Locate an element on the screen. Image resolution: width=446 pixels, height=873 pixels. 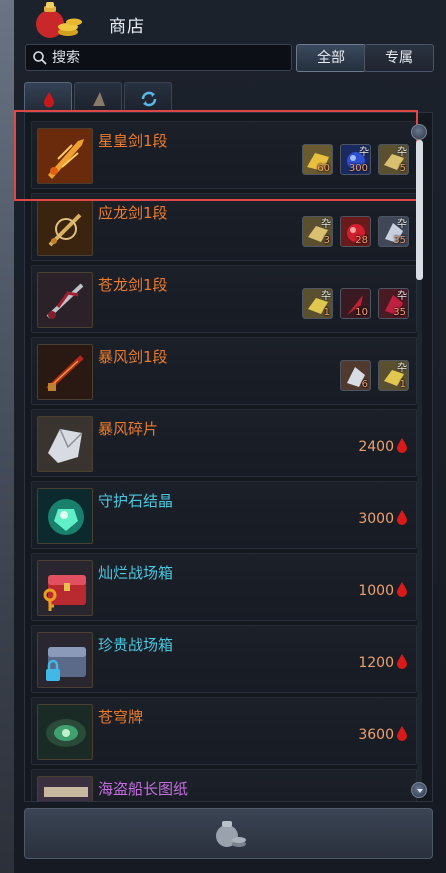
item-name: 灿烂战场箱 is located at coordinates (136, 573).